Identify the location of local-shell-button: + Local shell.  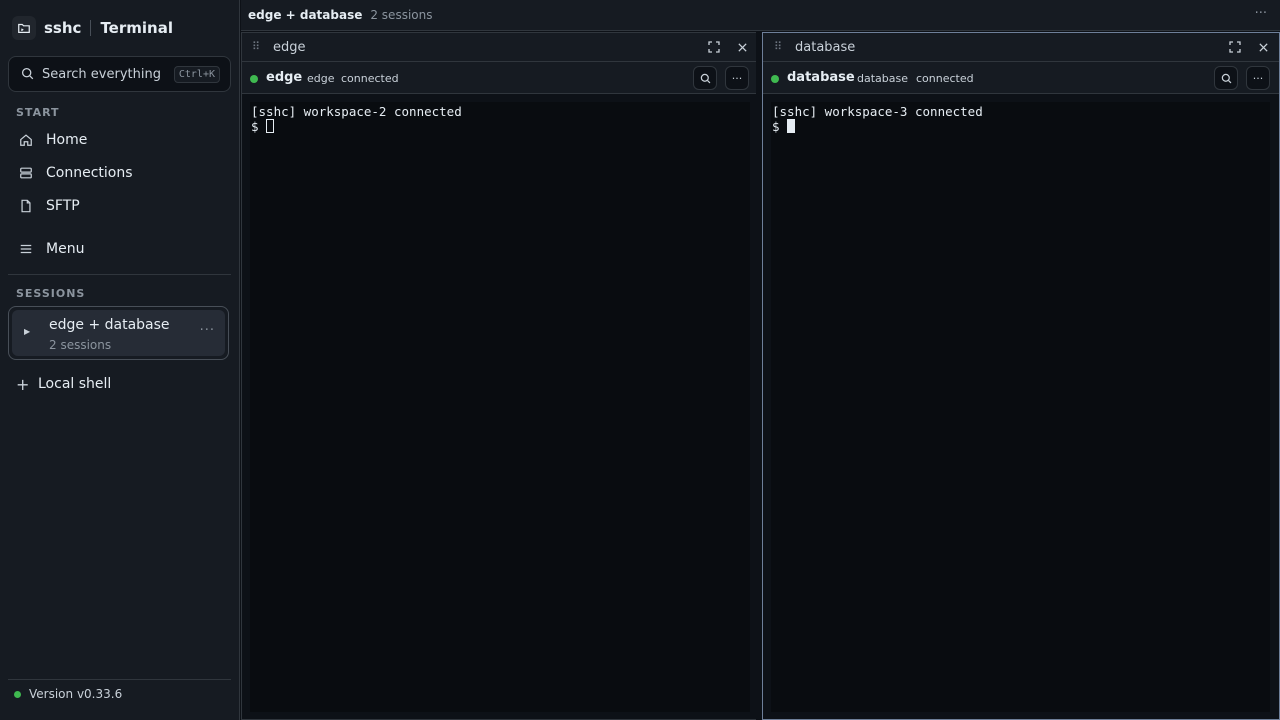
(63, 384).